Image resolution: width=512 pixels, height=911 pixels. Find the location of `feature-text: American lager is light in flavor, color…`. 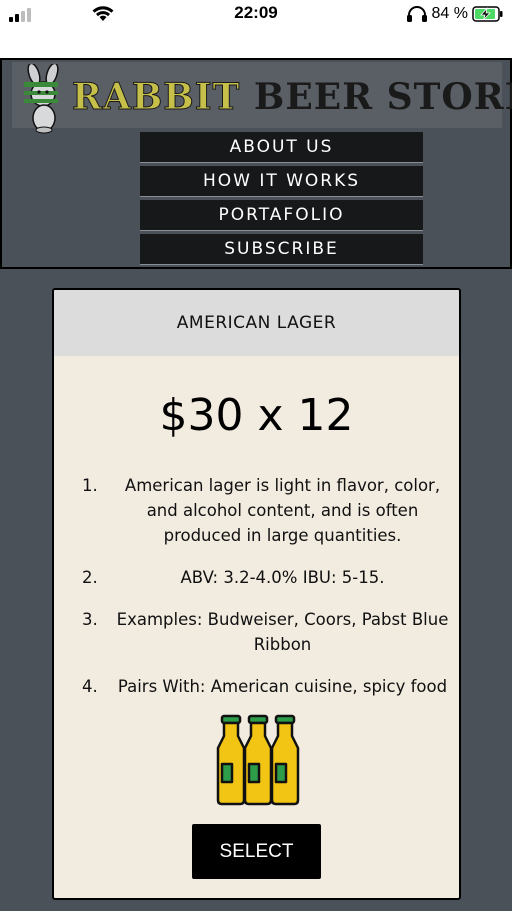

feature-text: American lager is light in flavor, color… is located at coordinates (282, 510).